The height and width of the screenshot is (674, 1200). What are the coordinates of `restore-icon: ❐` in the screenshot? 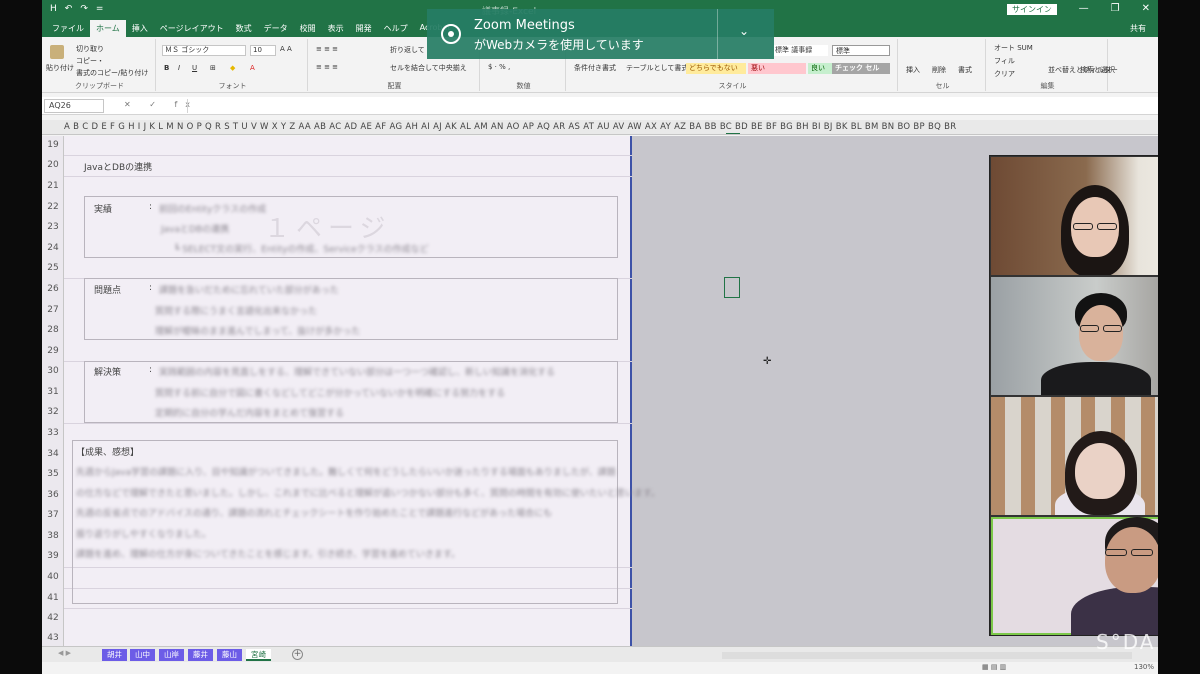 It's located at (1115, 8).